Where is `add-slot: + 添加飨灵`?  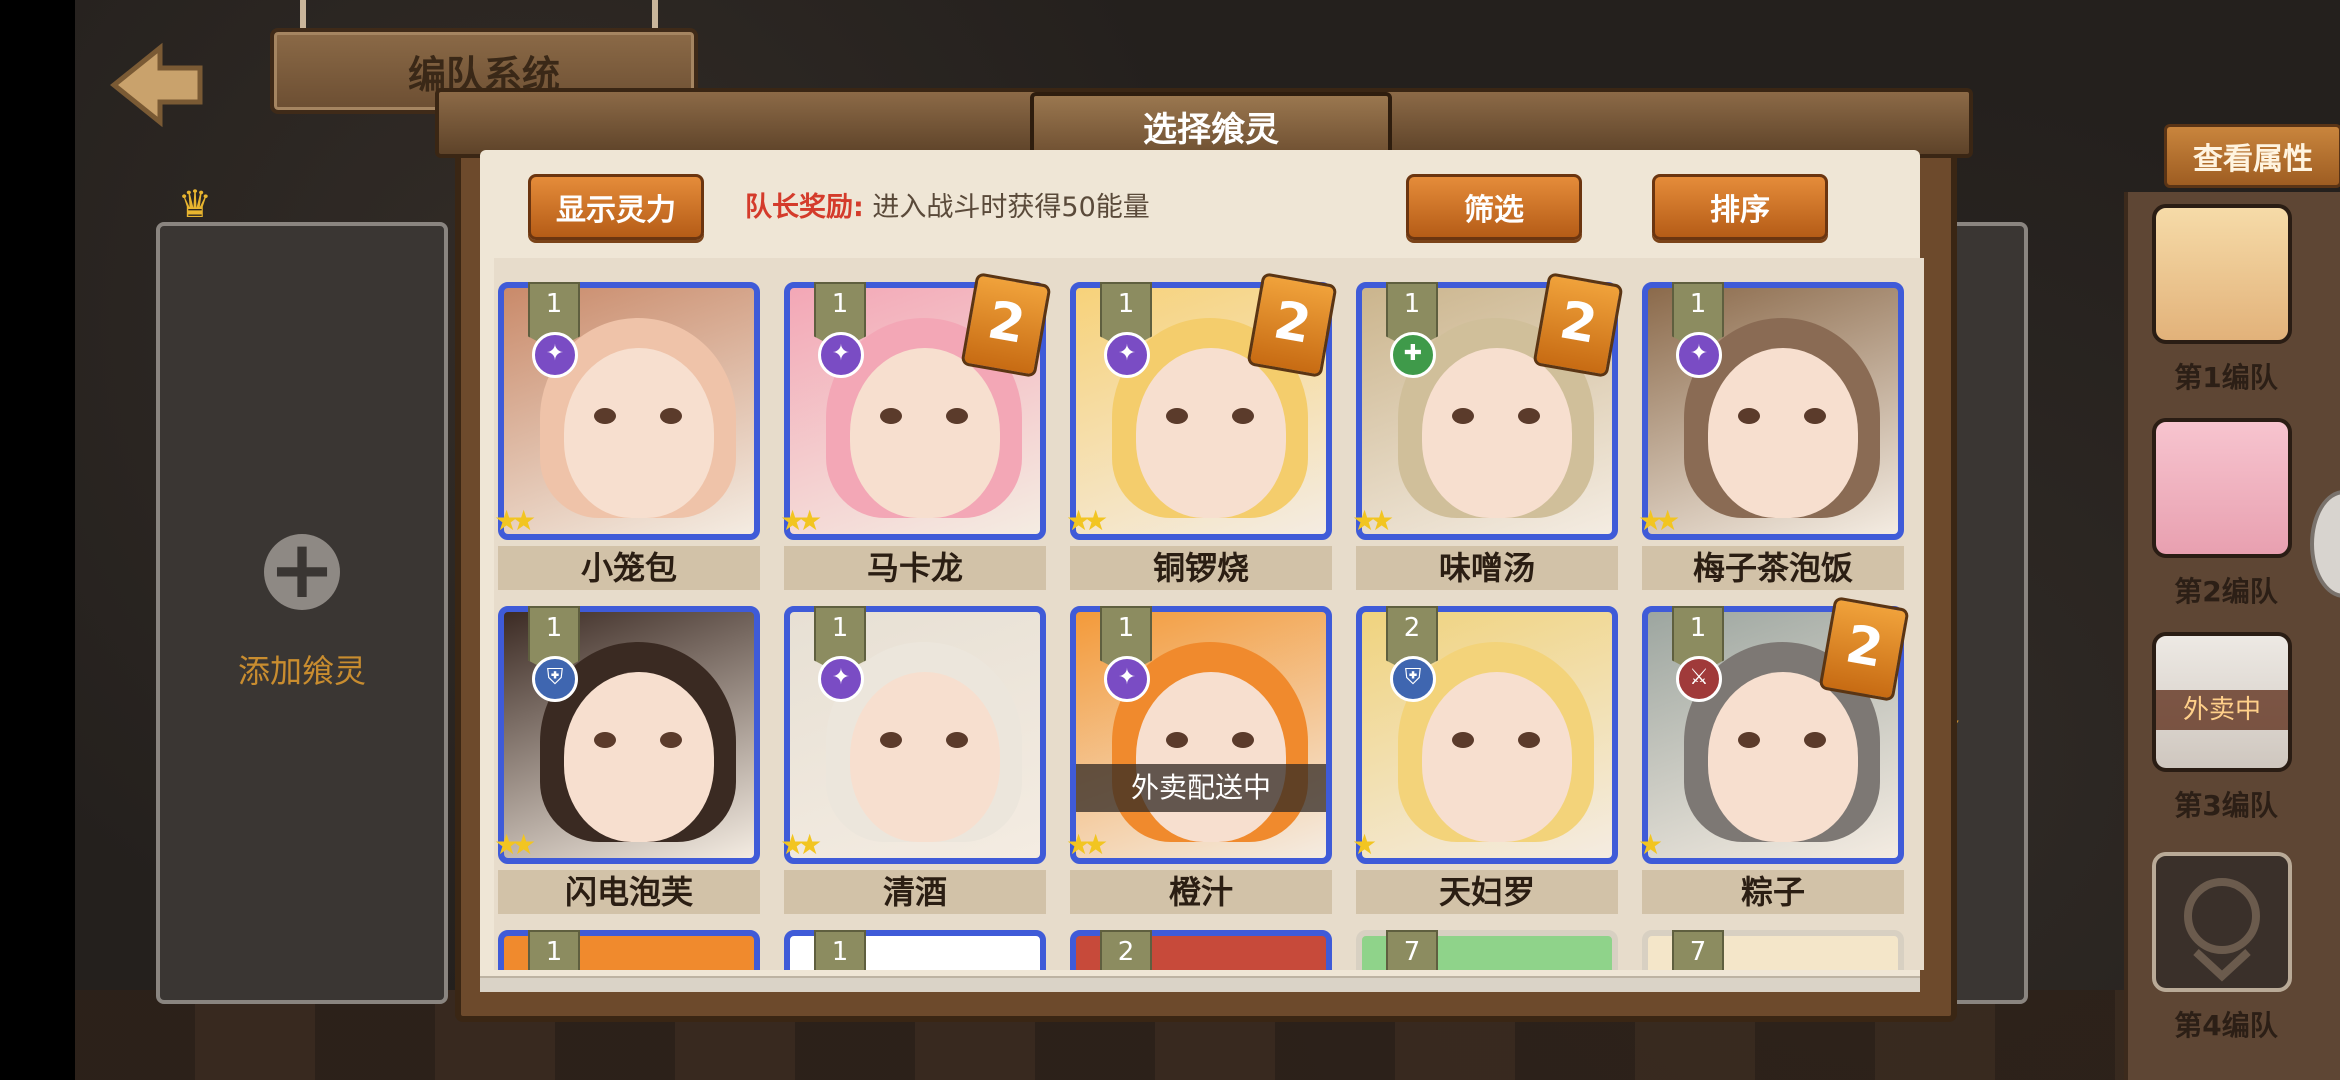 add-slot: + 添加飨灵 is located at coordinates (302, 613).